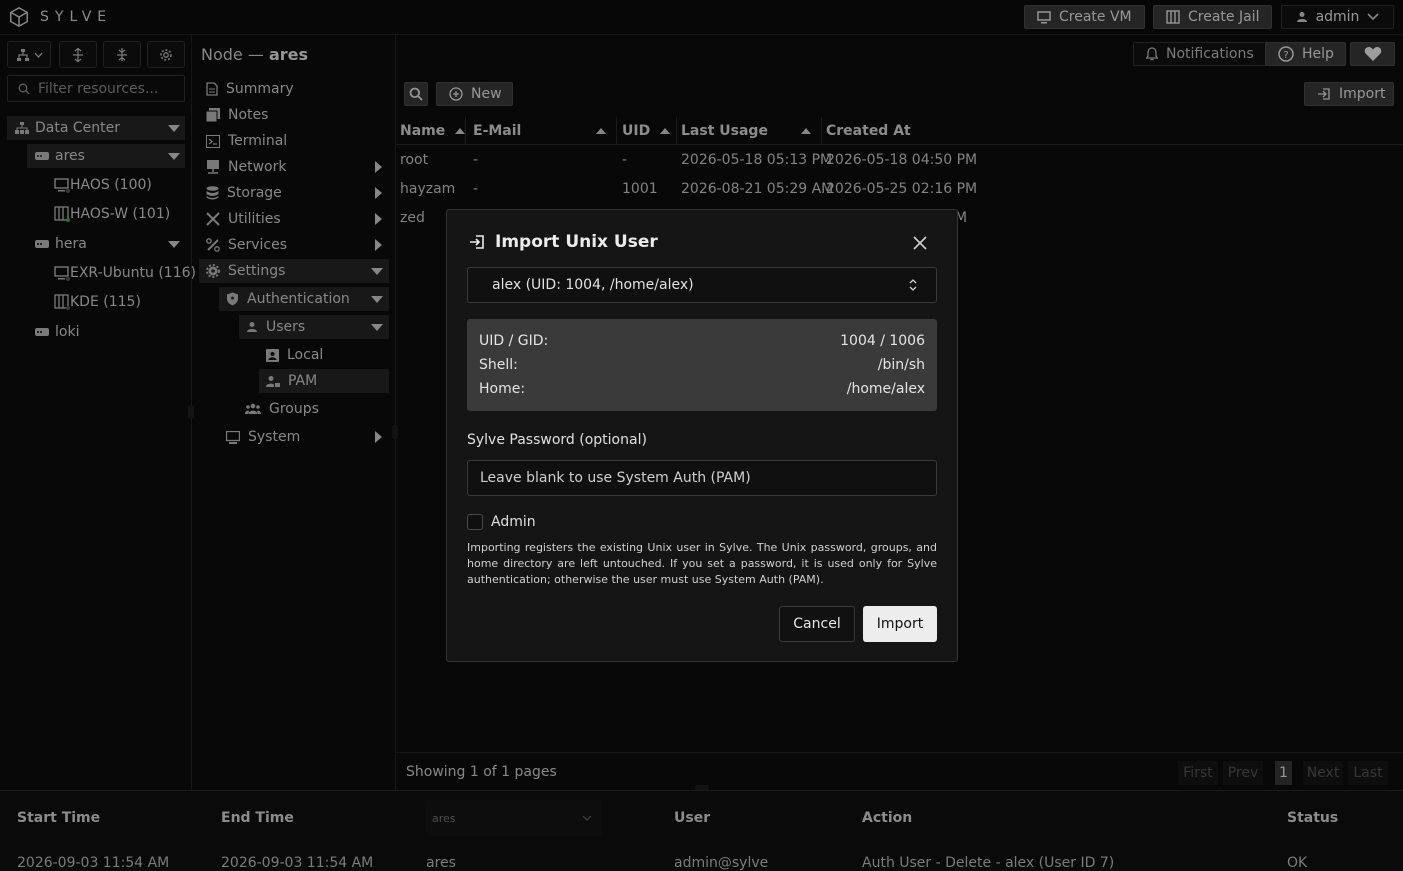 Image resolution: width=1403 pixels, height=871 pixels. What do you see at coordinates (477, 242) in the screenshot?
I see `import-icon` at bounding box center [477, 242].